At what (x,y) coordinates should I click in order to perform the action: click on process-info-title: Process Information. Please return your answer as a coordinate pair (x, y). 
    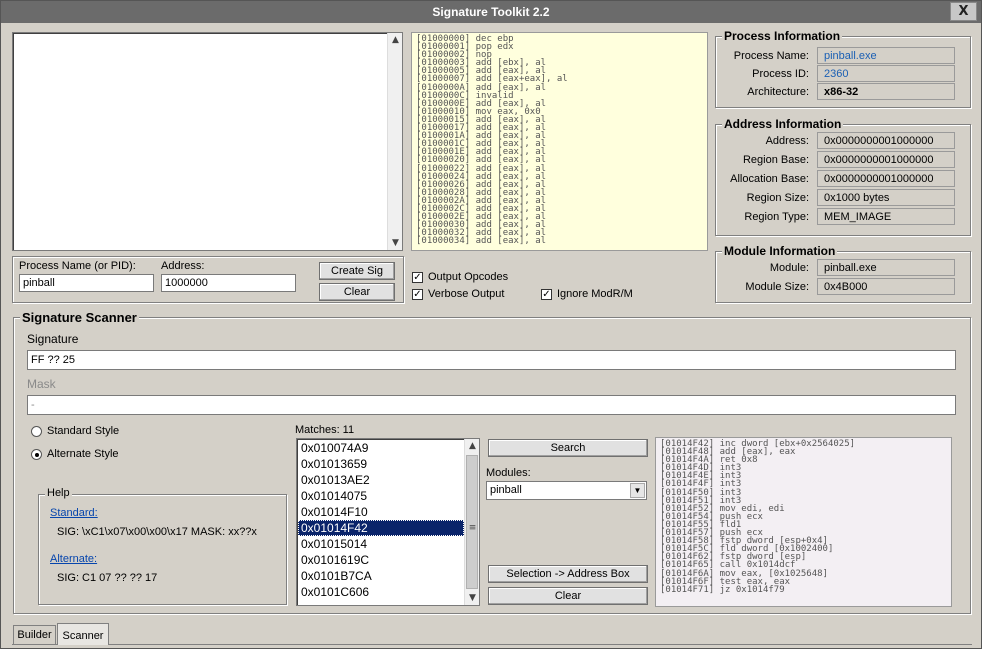
    Looking at the image, I should click on (782, 36).